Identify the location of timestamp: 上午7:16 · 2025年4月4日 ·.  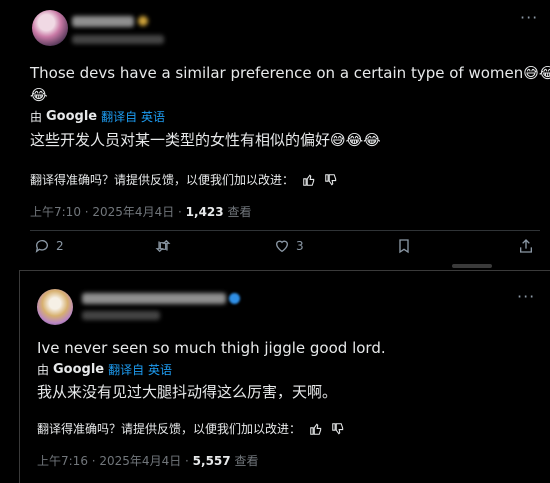
(115, 461).